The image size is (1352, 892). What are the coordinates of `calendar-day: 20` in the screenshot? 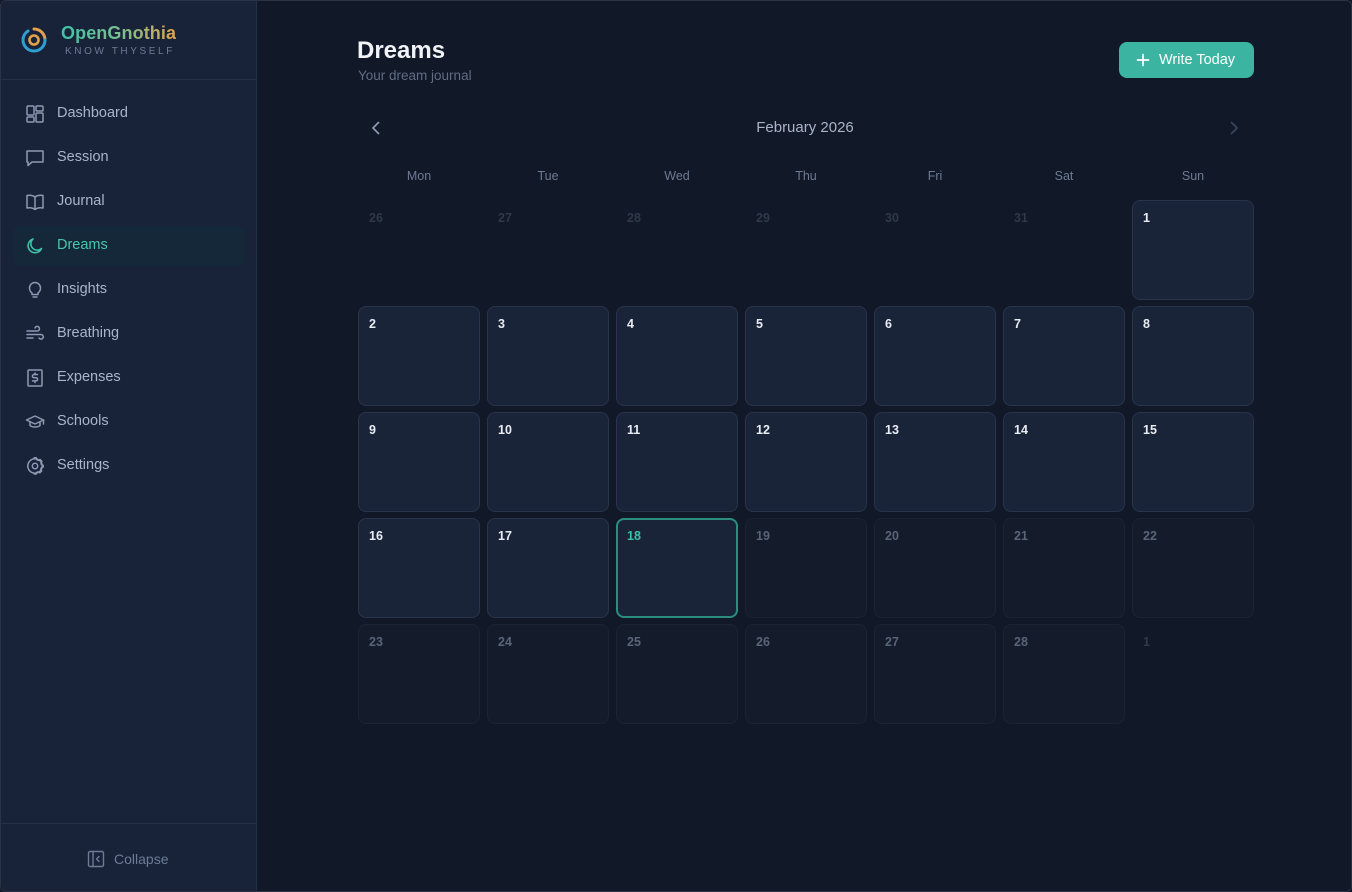 It's located at (935, 568).